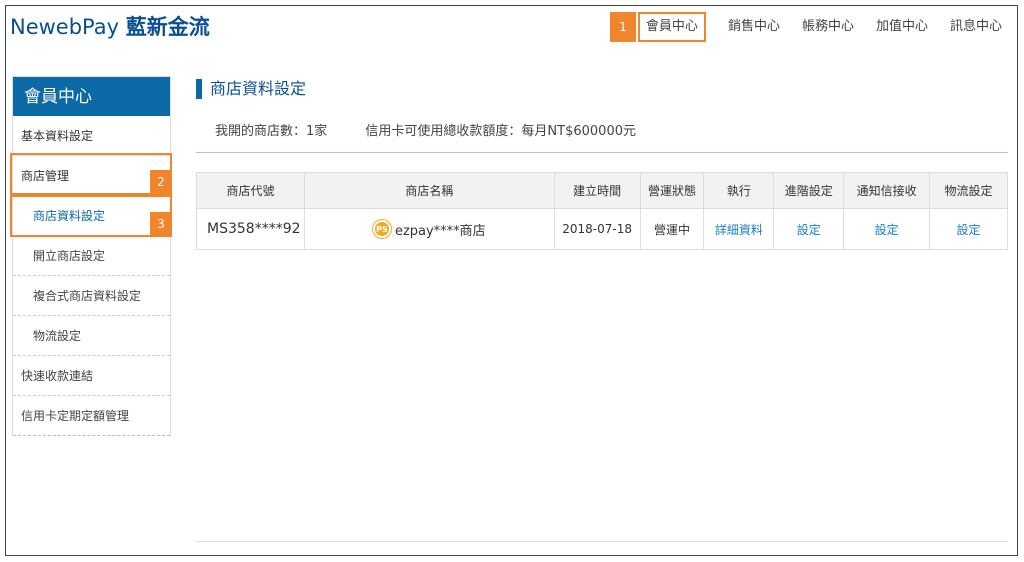 This screenshot has width=1024, height=562. What do you see at coordinates (828, 27) in the screenshot?
I see `nav-billing-center: 帳務中心` at bounding box center [828, 27].